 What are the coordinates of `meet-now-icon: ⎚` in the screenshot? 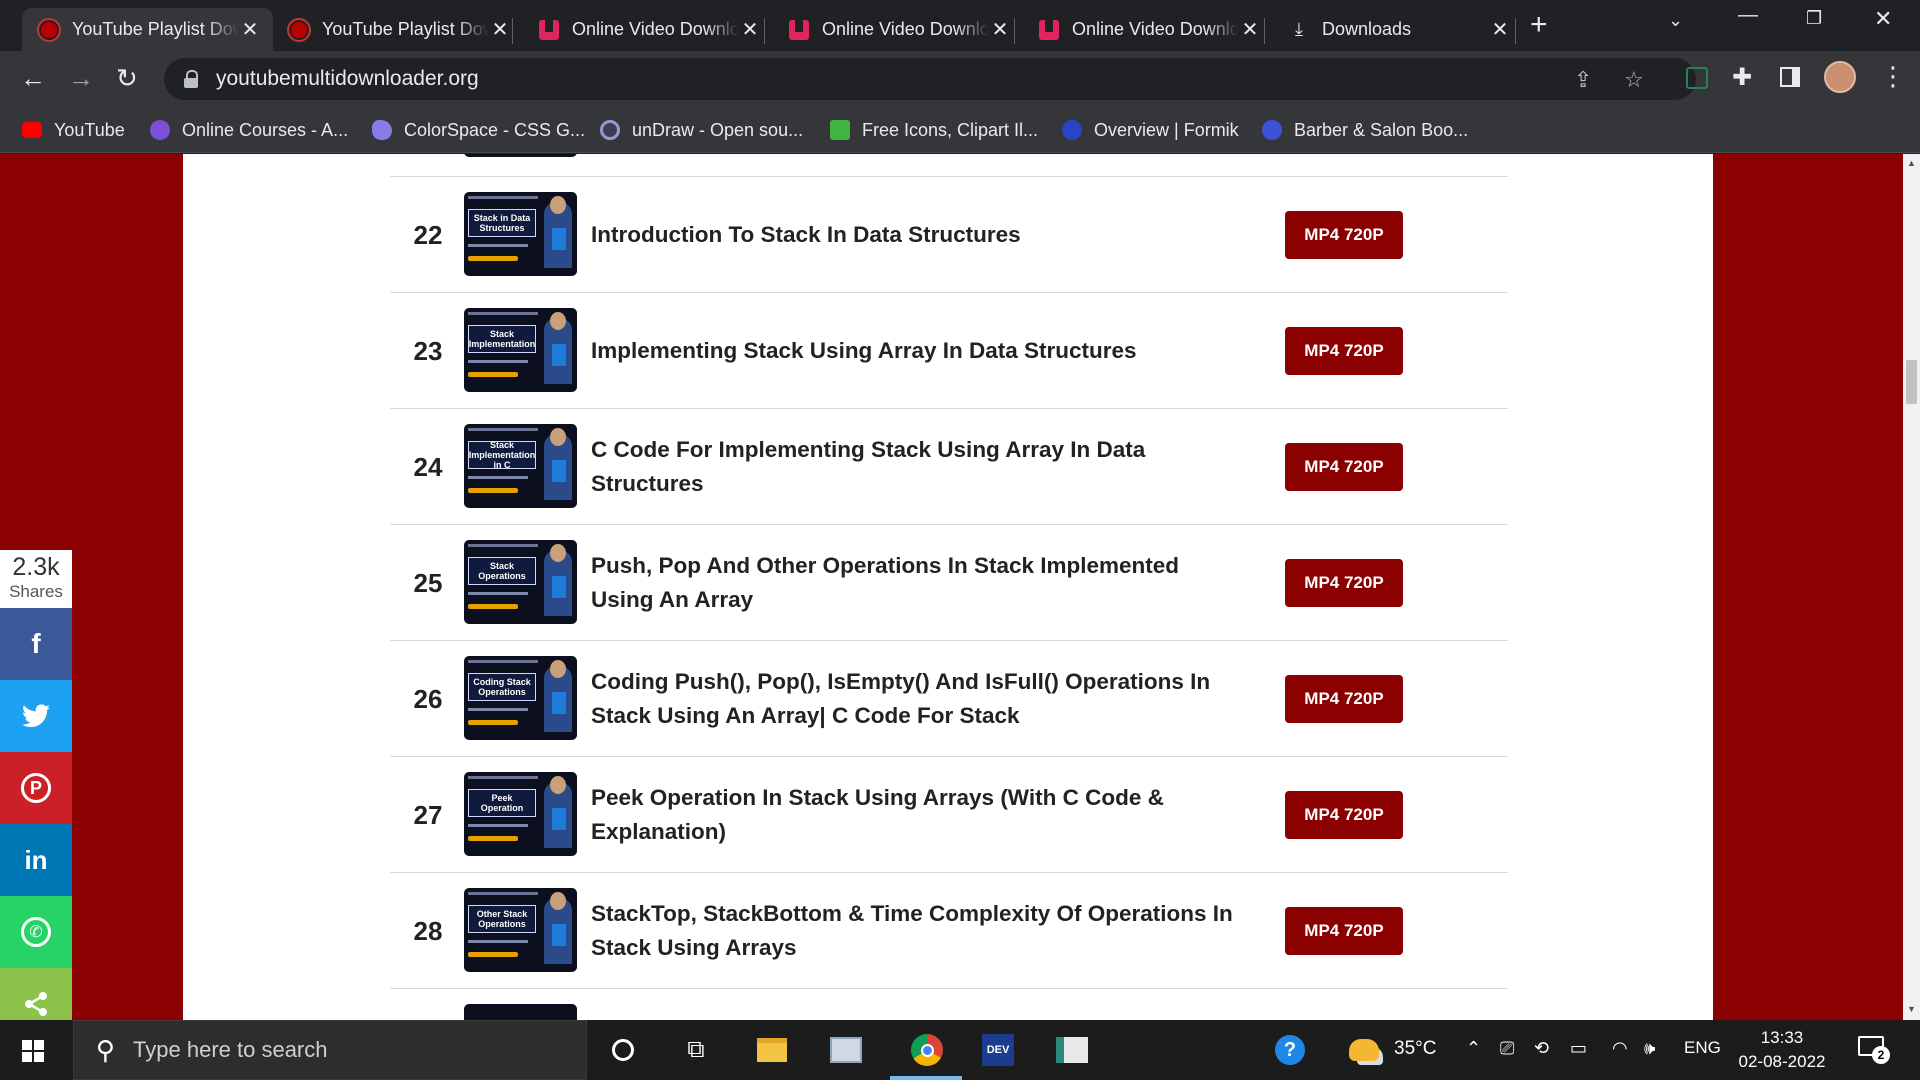 It's located at (1507, 1048).